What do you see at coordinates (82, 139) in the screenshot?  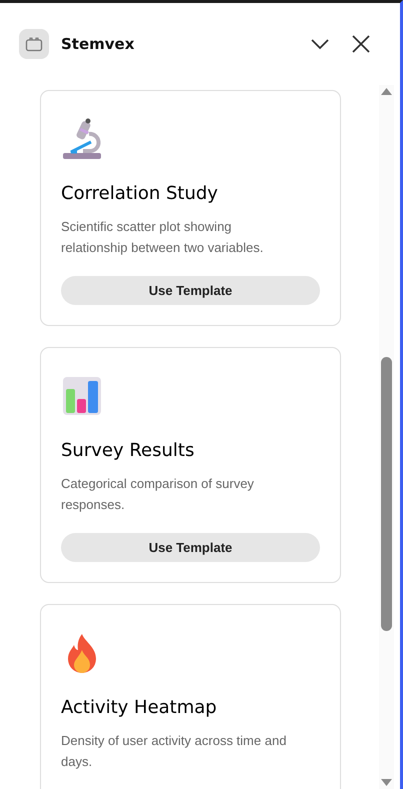 I see `microscope-icon` at bounding box center [82, 139].